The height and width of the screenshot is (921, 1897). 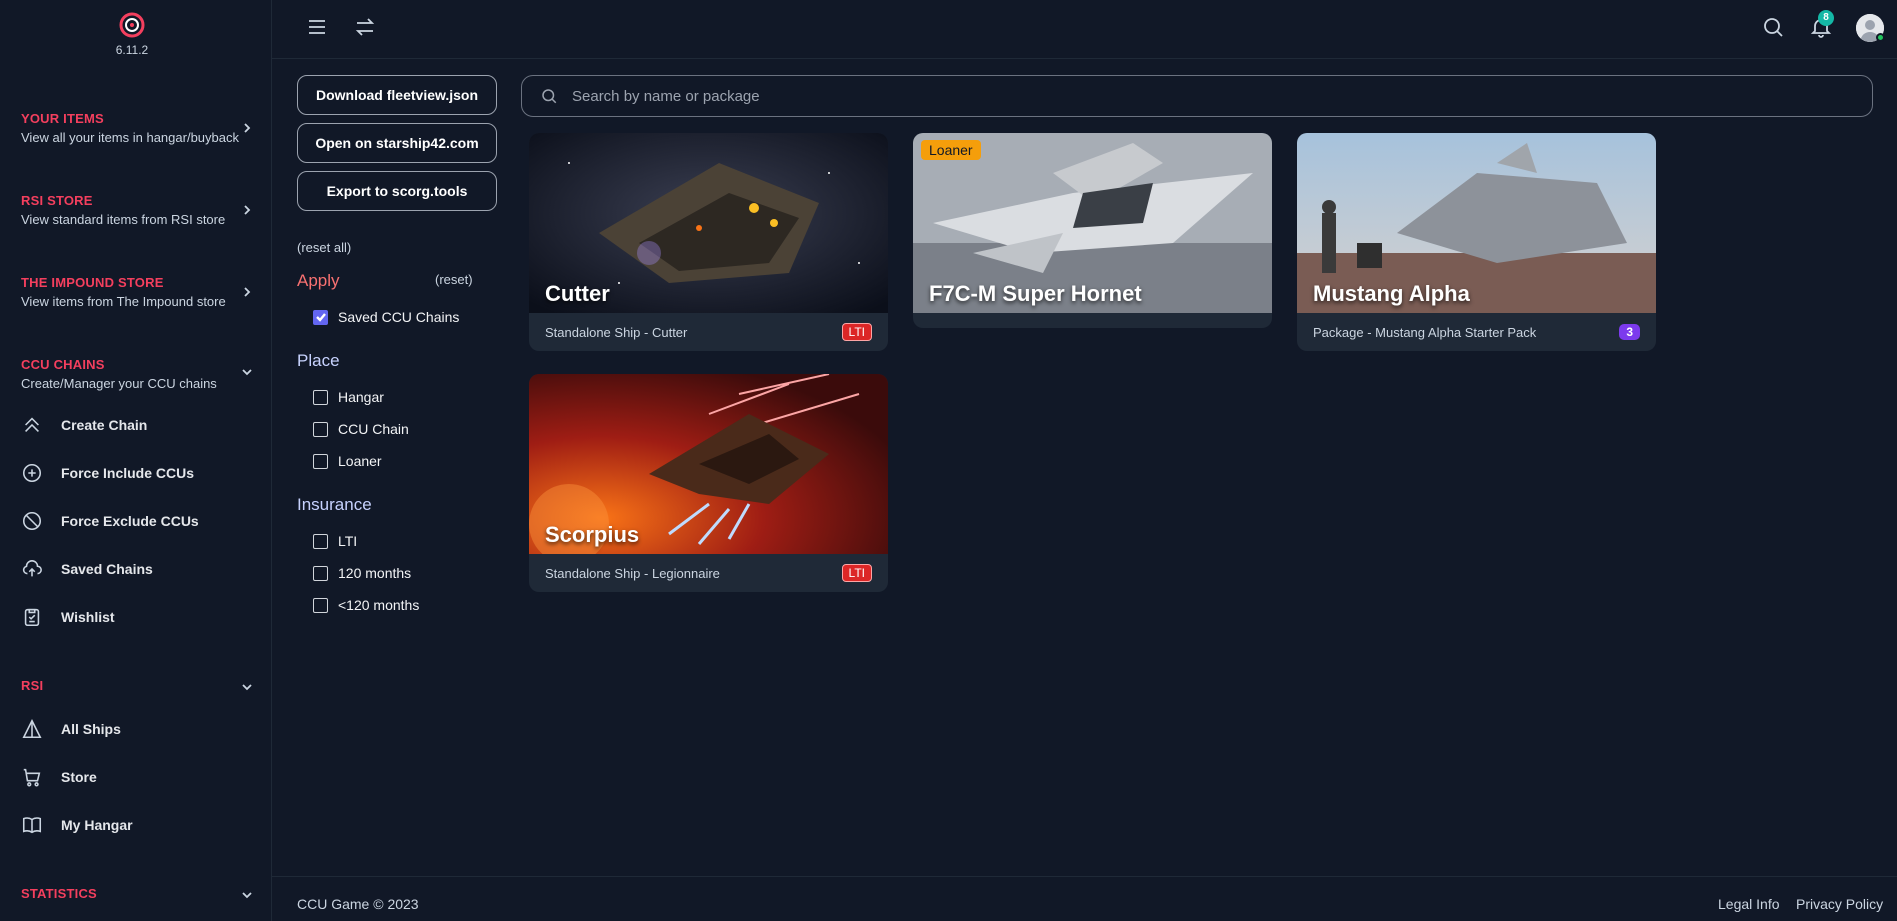 What do you see at coordinates (32, 729) in the screenshot?
I see `triangle-icon` at bounding box center [32, 729].